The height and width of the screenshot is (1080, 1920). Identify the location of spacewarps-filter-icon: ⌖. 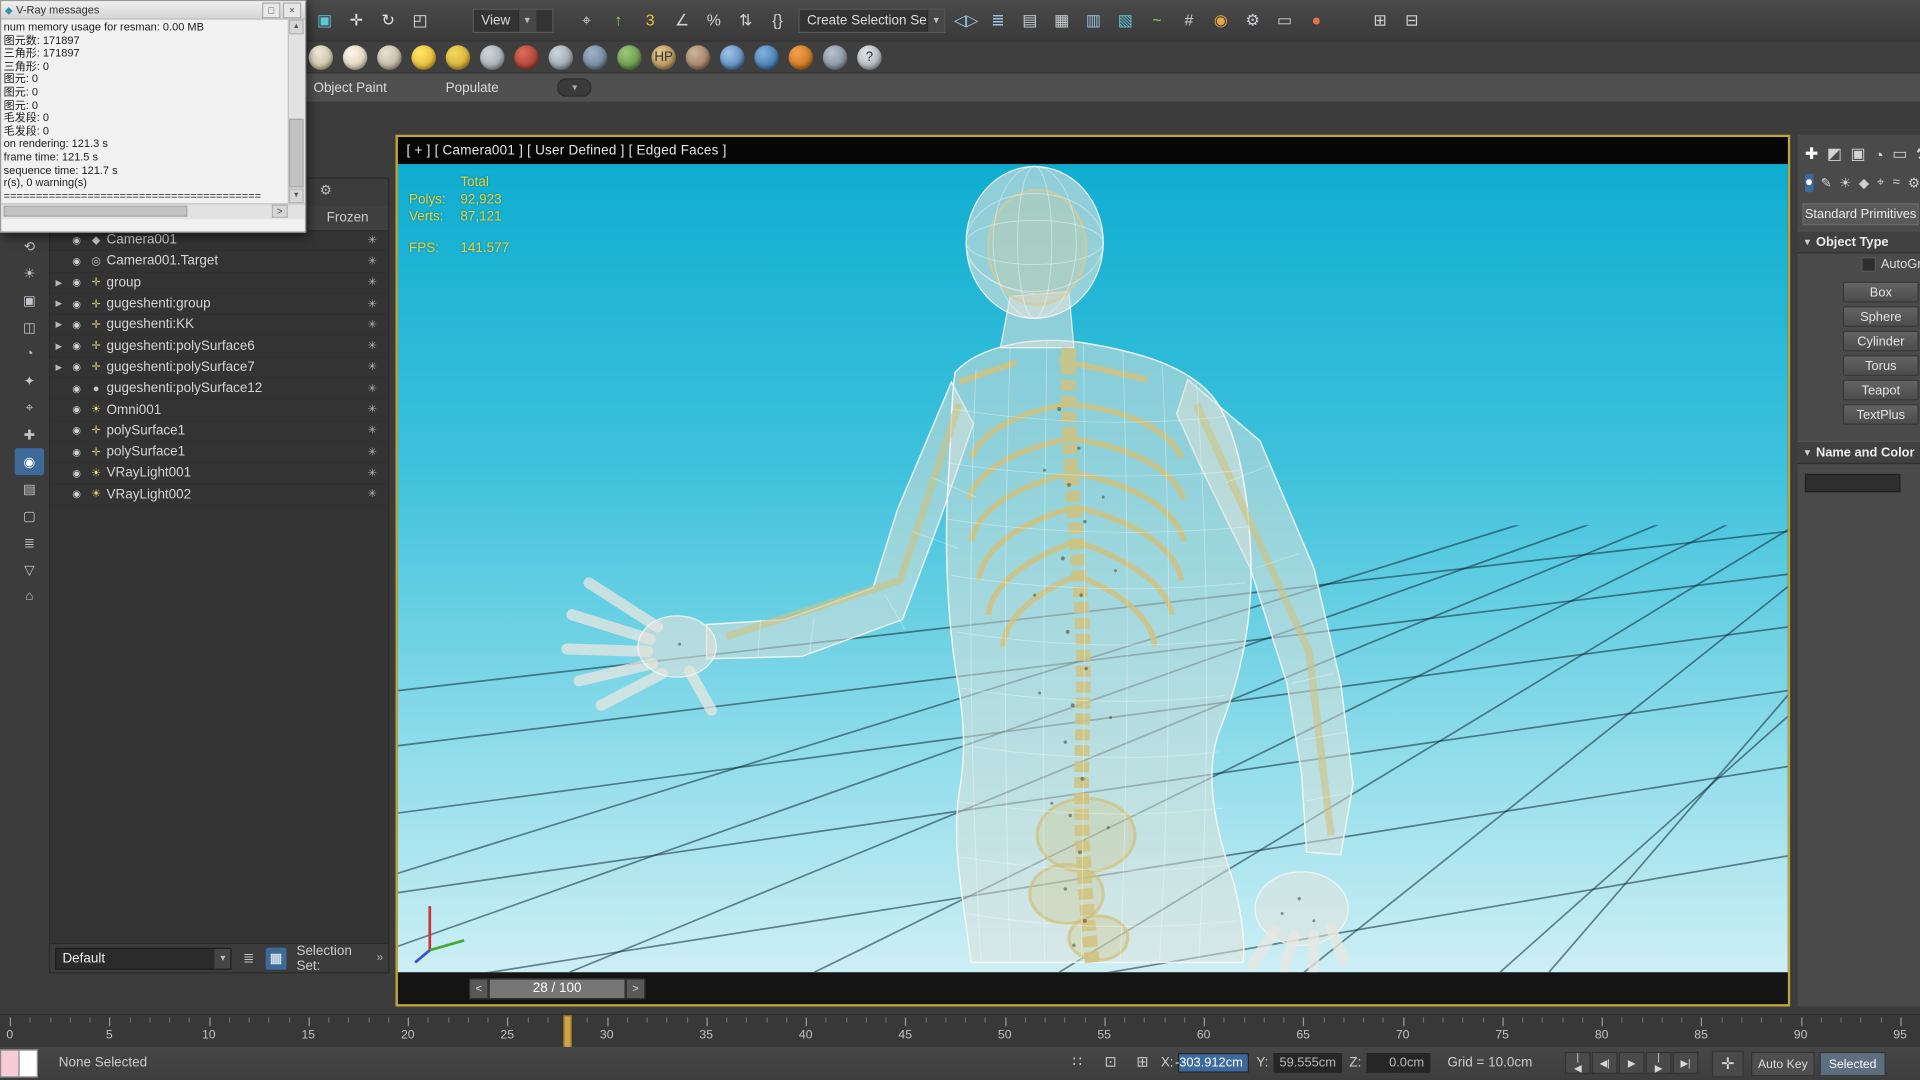
(29, 407).